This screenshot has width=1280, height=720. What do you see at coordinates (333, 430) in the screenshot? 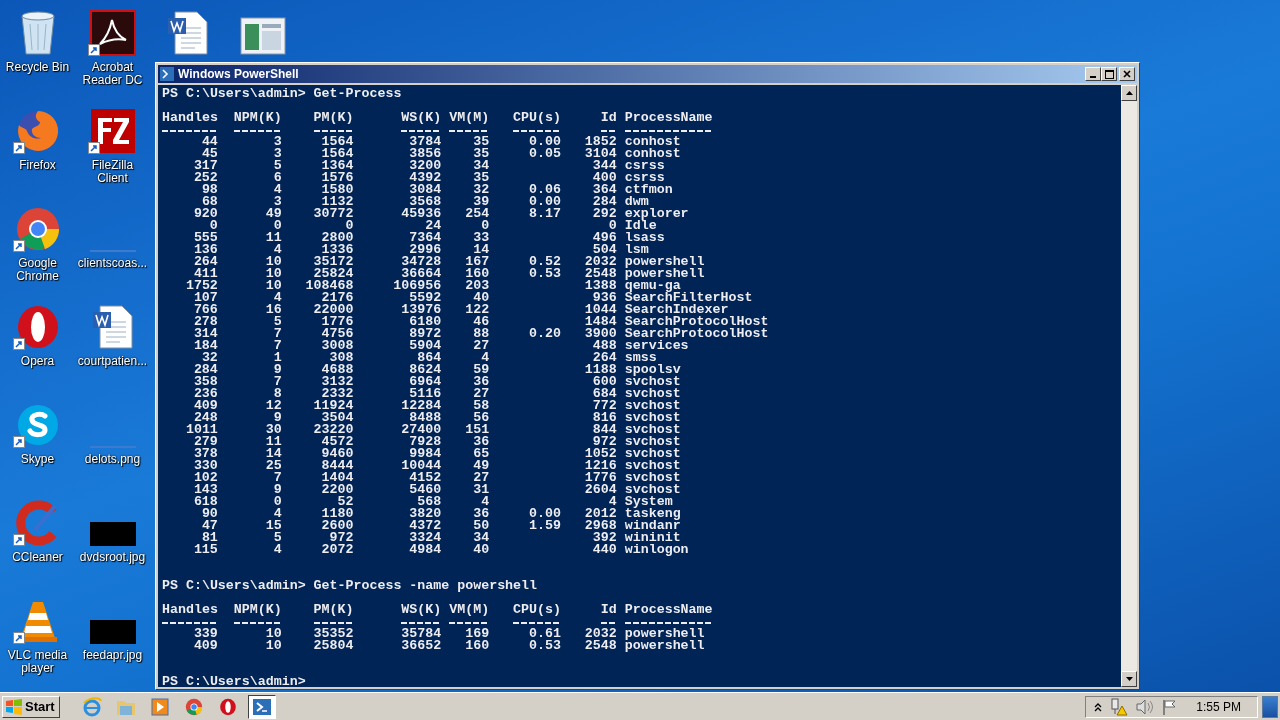
I see `table-cell-text: 23220` at bounding box center [333, 430].